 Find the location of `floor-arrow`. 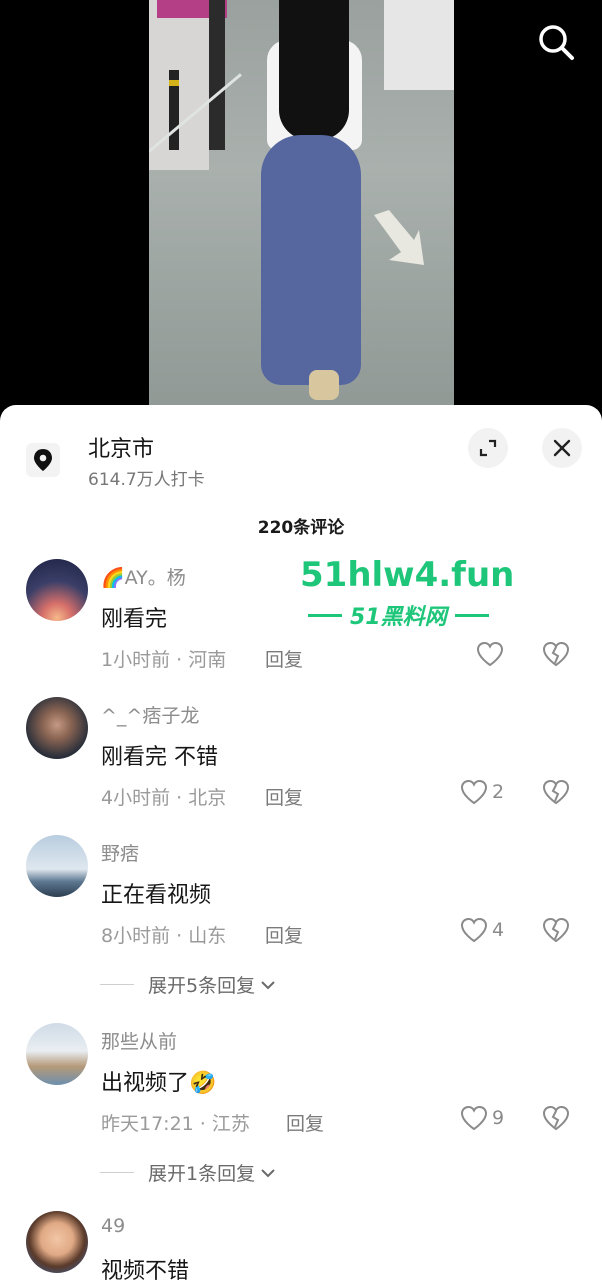

floor-arrow is located at coordinates (399, 237).